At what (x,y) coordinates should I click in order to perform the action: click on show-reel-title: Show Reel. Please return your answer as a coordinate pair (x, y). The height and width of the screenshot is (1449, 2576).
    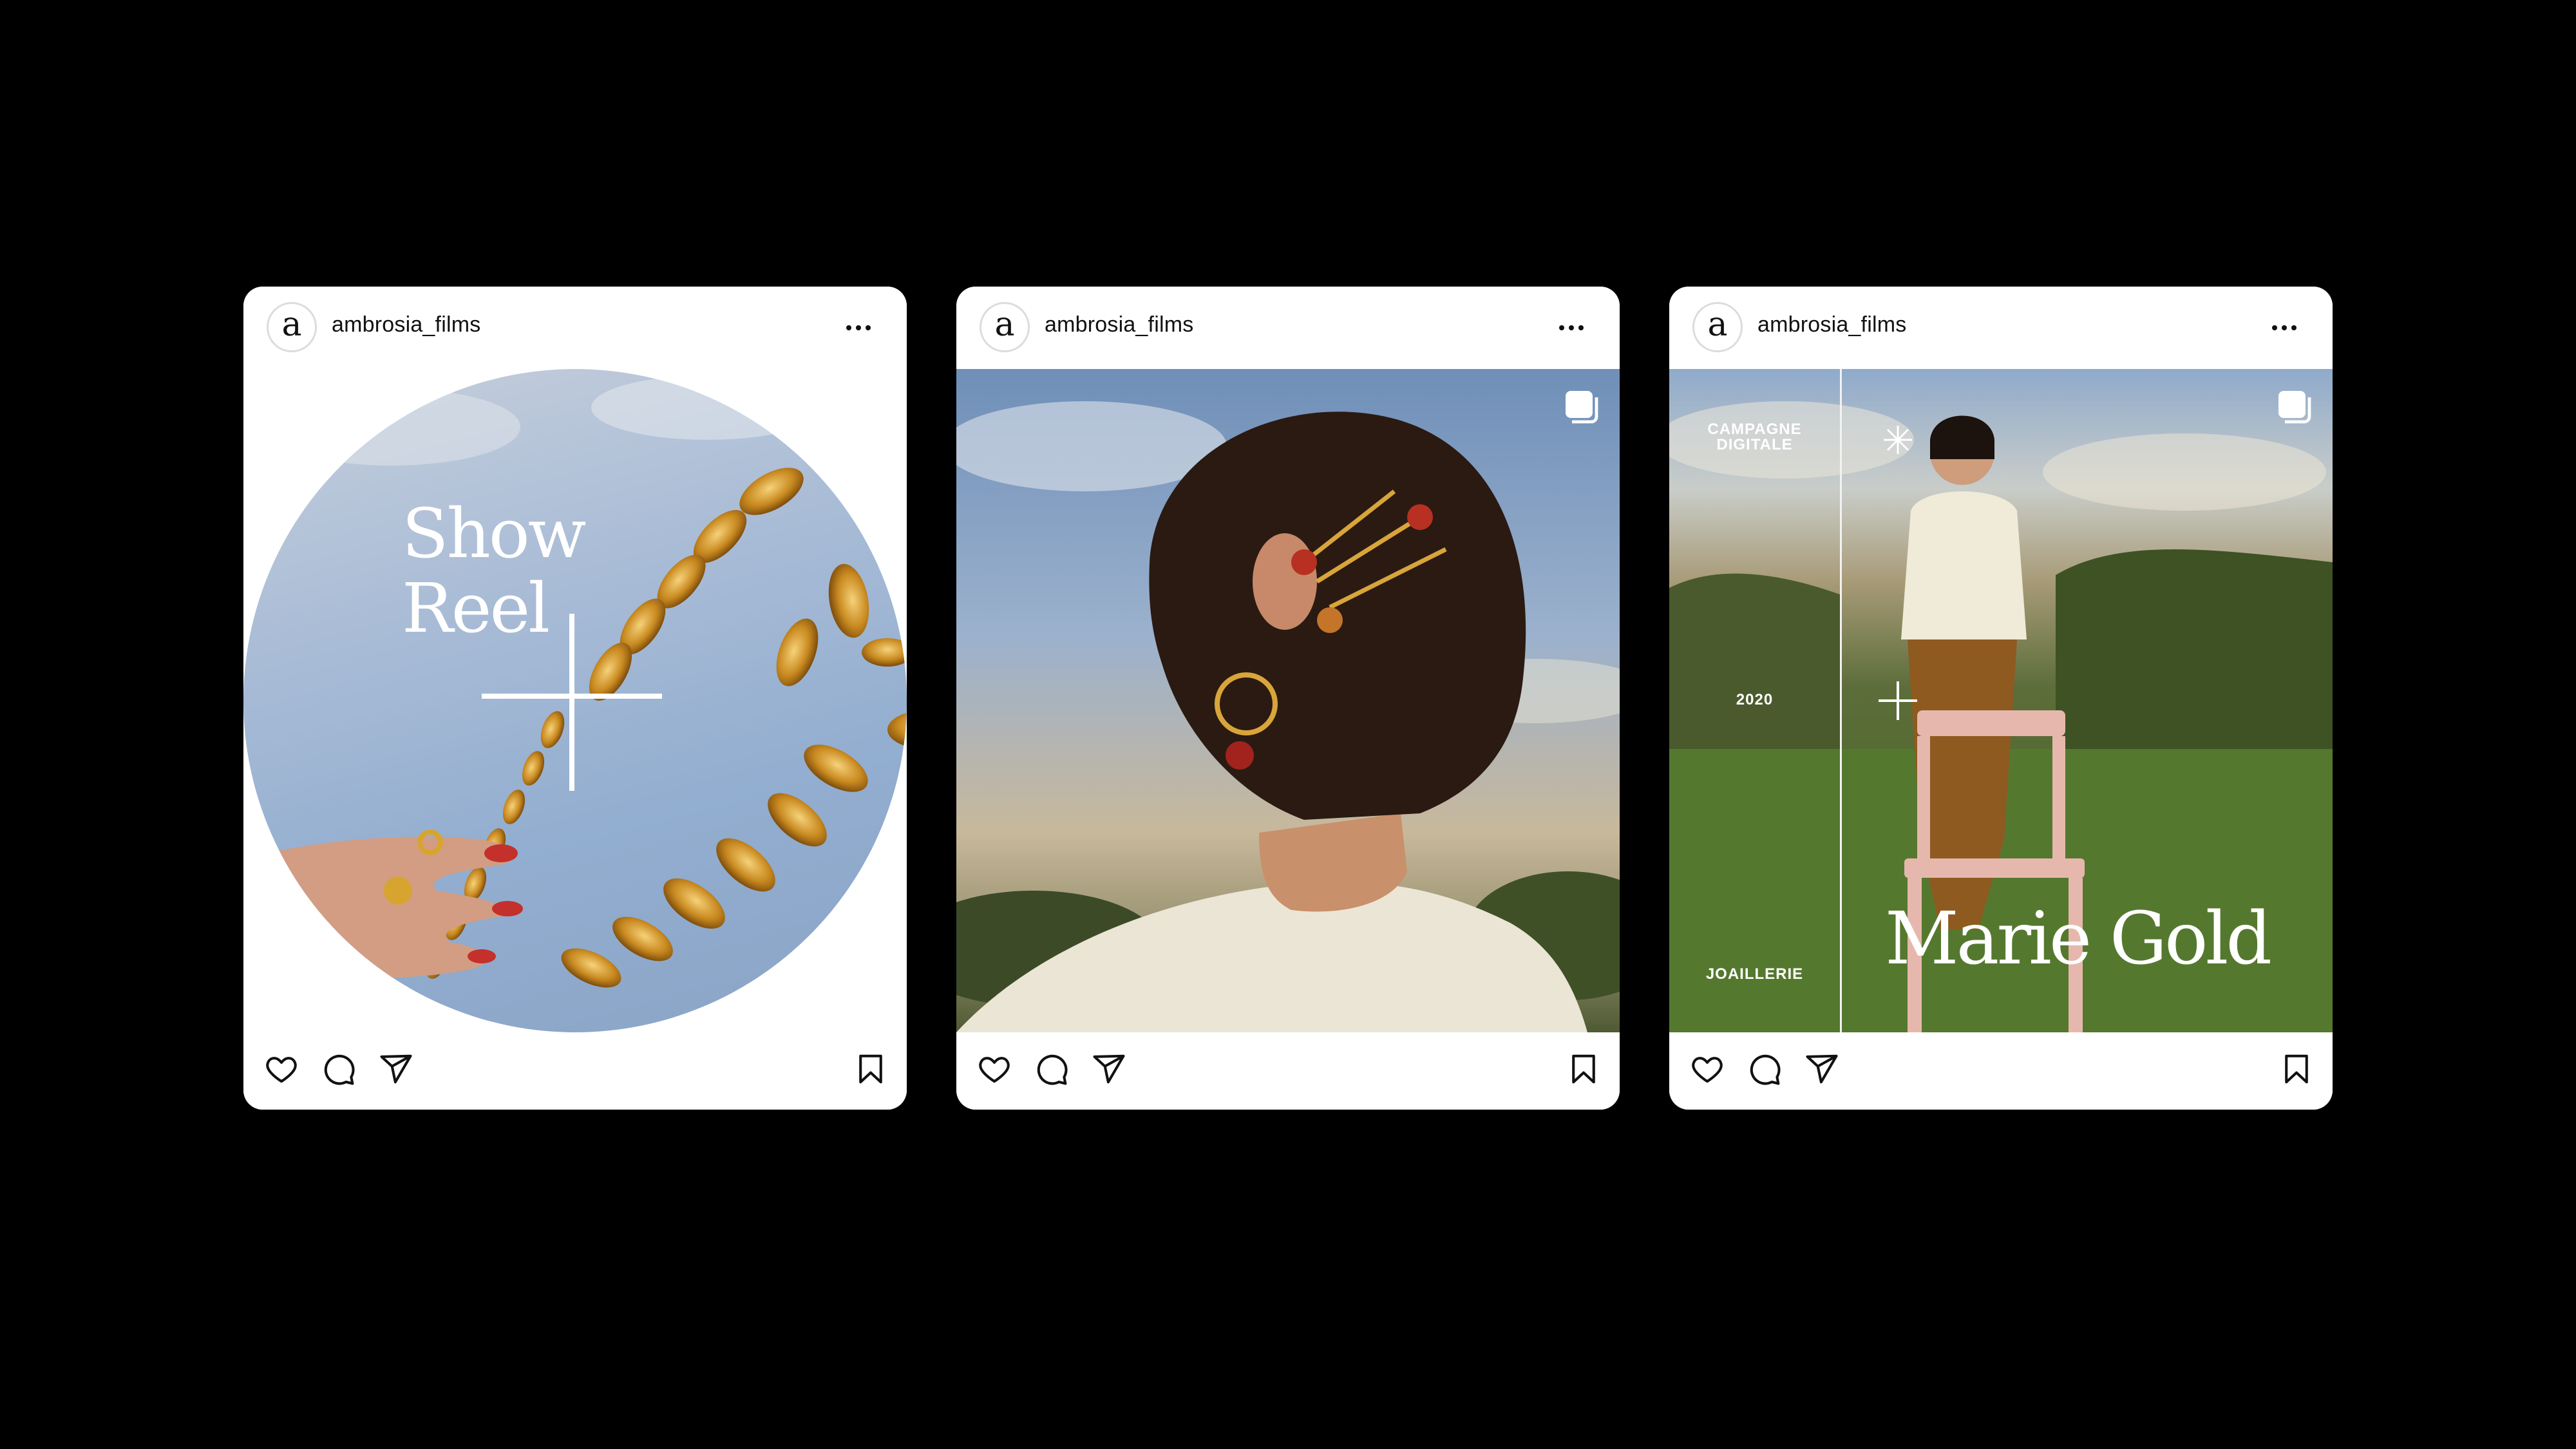
    Looking at the image, I should click on (494, 571).